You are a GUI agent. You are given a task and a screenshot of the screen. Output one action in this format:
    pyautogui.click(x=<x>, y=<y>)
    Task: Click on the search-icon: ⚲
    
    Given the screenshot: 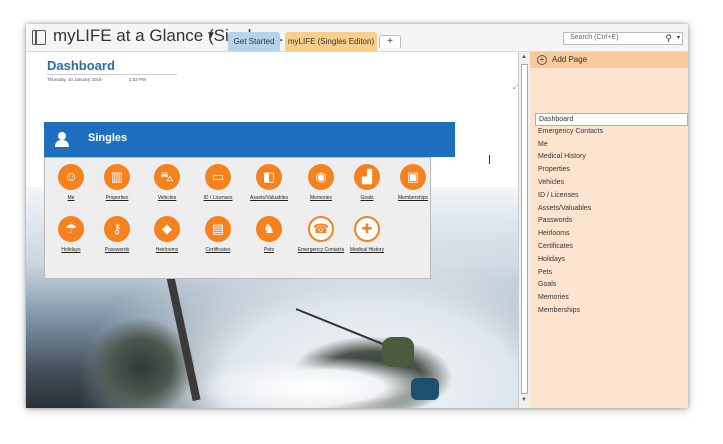 What is the action you would take?
    pyautogui.click(x=668, y=38)
    